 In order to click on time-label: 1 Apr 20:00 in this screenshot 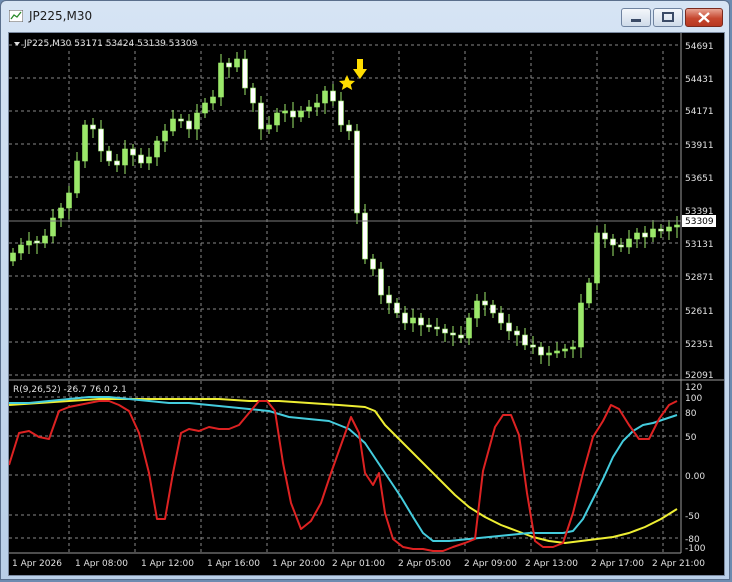, I will do `click(298, 564)`.